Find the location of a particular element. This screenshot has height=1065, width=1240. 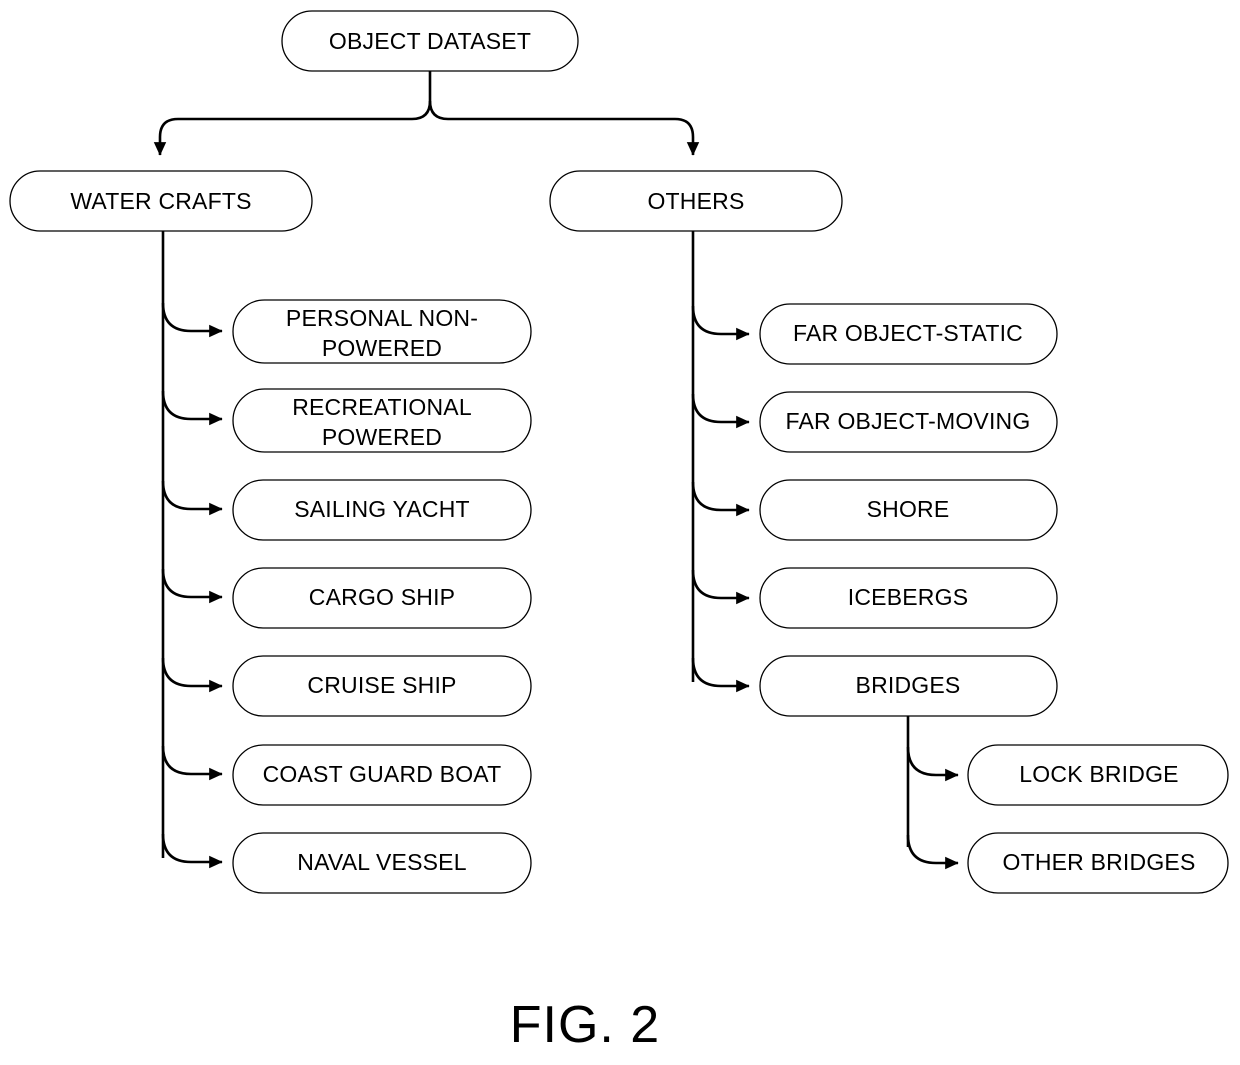

node-water-crafts: WATER CRAFTS is located at coordinates (161, 201).